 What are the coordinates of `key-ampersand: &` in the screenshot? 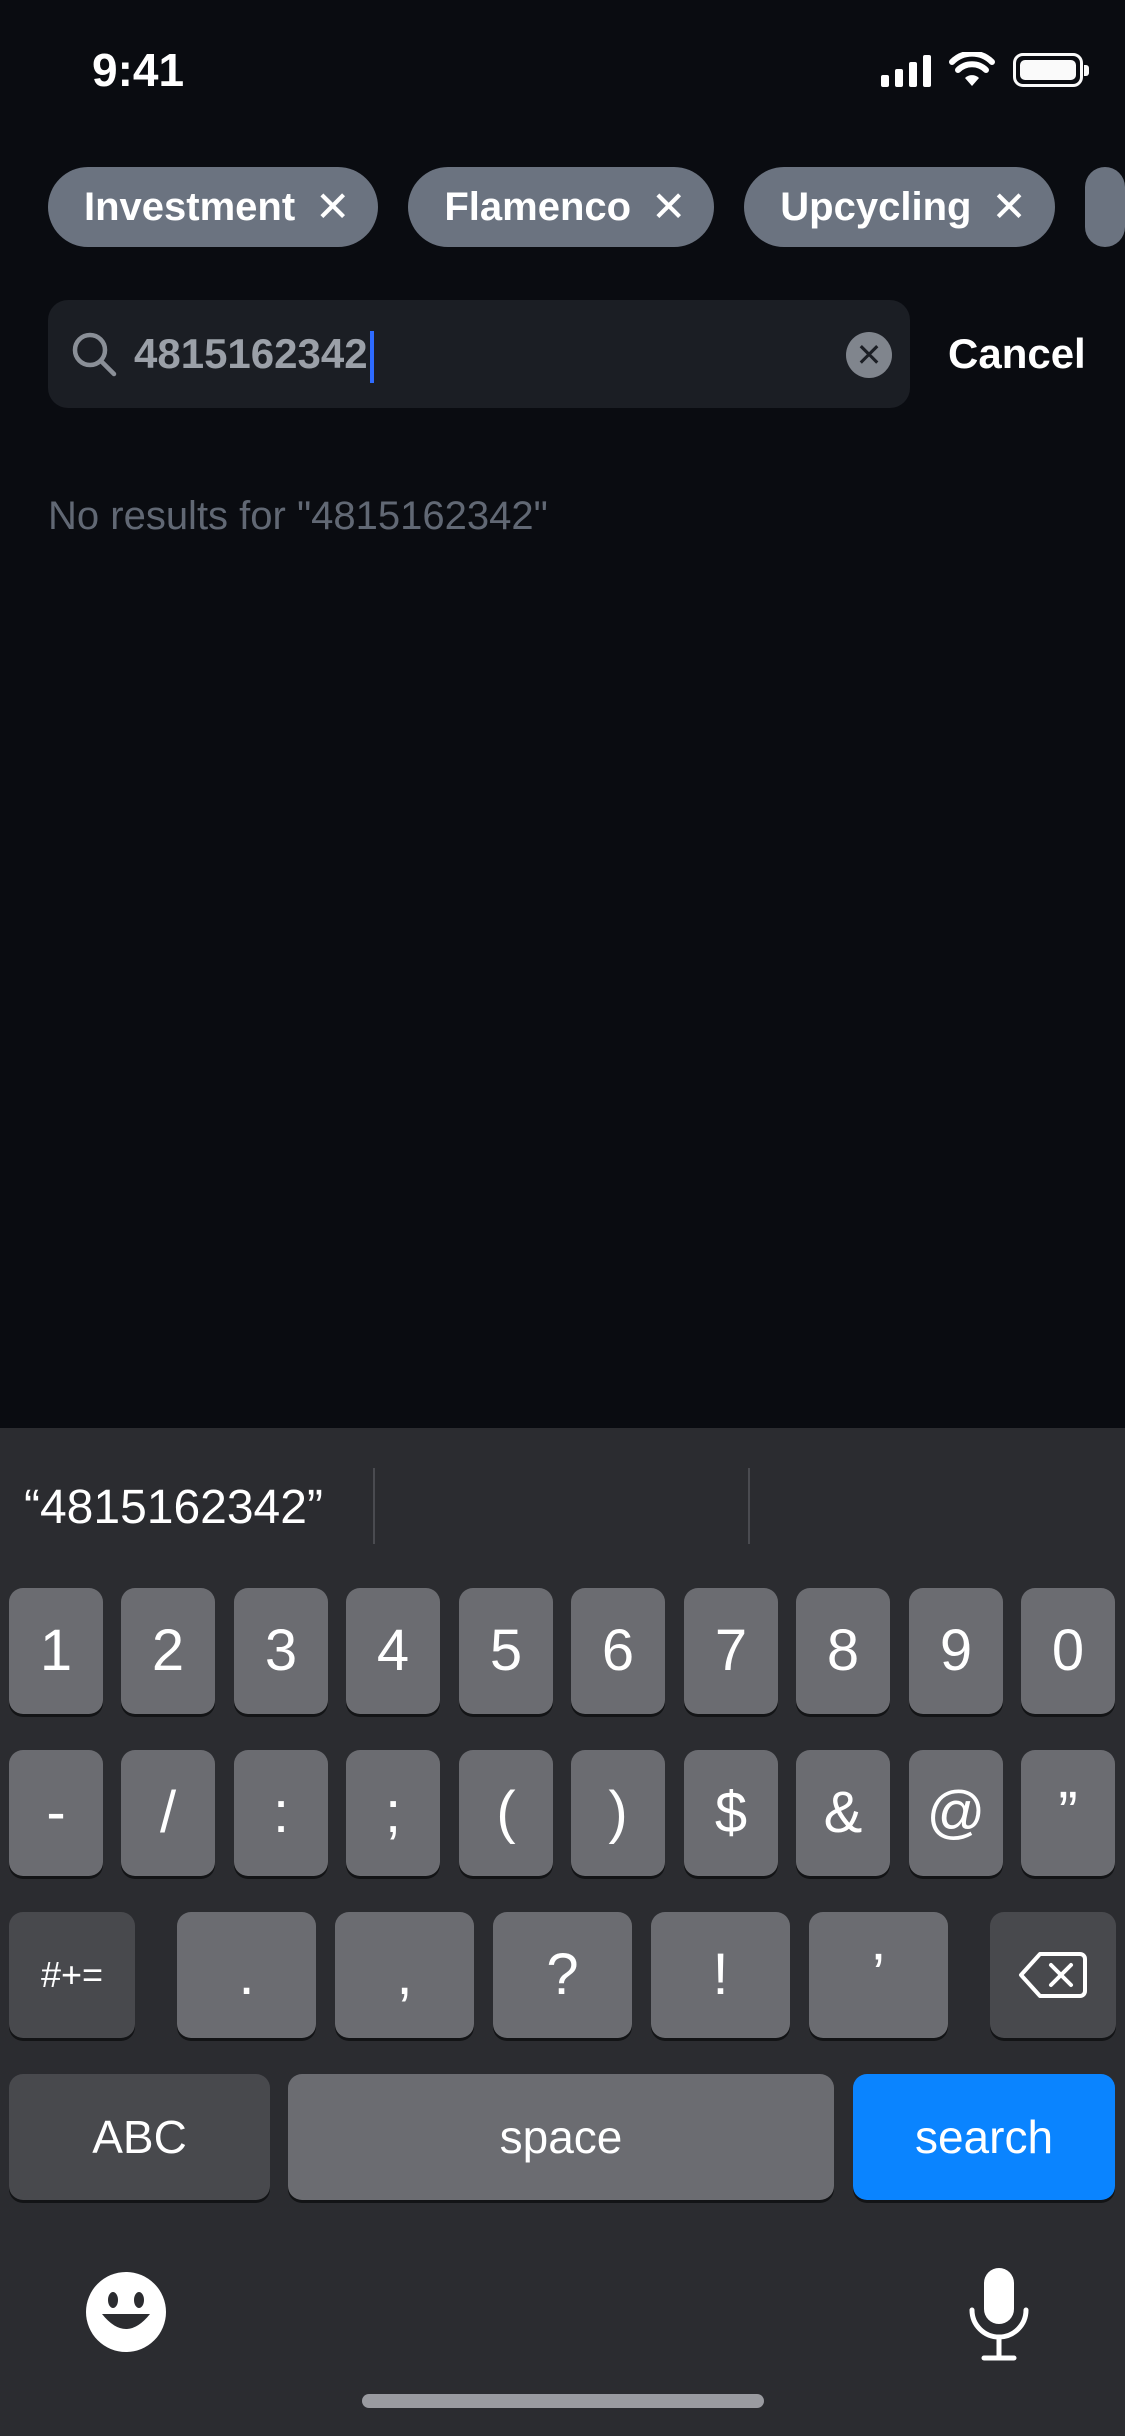 It's located at (843, 1813).